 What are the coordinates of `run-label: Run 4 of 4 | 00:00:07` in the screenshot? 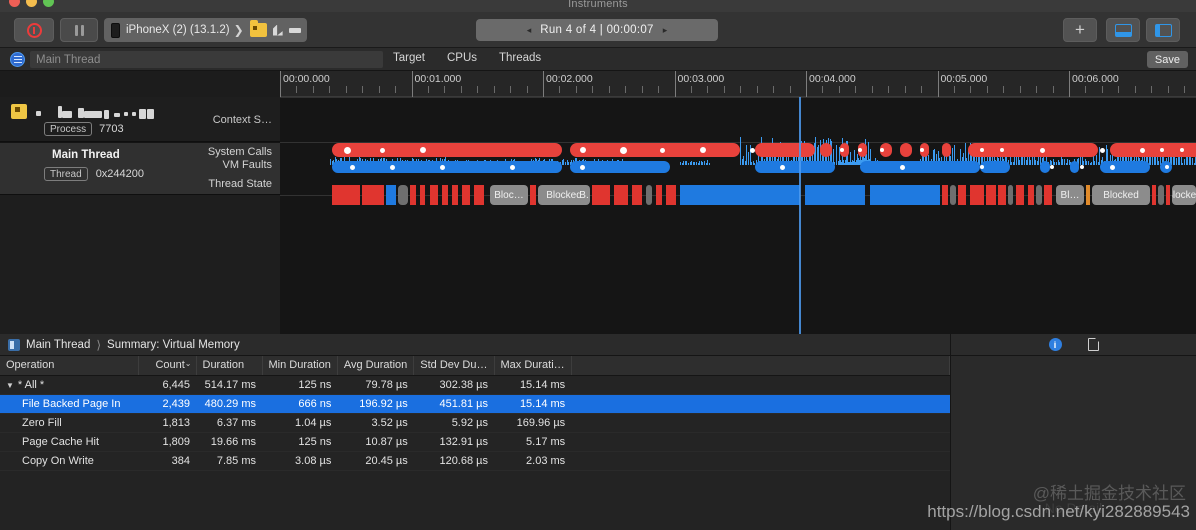 It's located at (597, 30).